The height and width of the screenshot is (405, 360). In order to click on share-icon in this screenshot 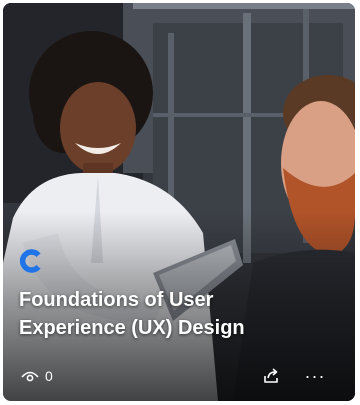, I will do `click(271, 376)`.